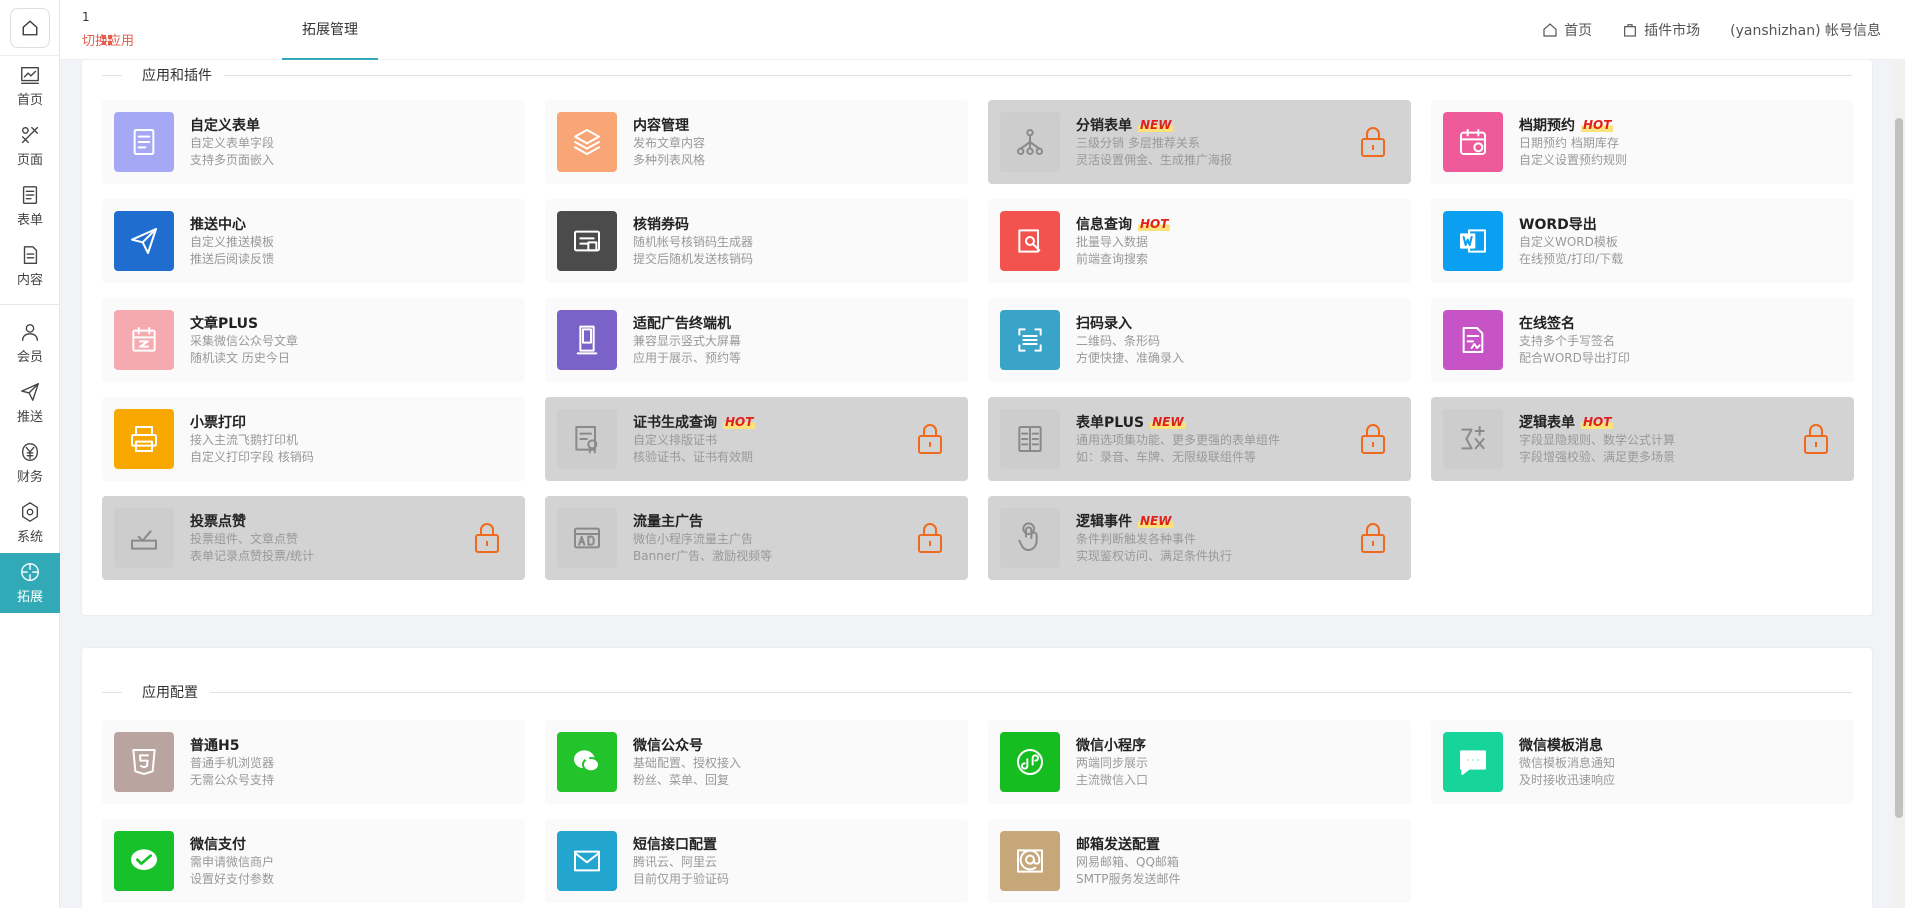 This screenshot has width=1905, height=908. What do you see at coordinates (1111, 746) in the screenshot?
I see `card-title: 微信小程序` at bounding box center [1111, 746].